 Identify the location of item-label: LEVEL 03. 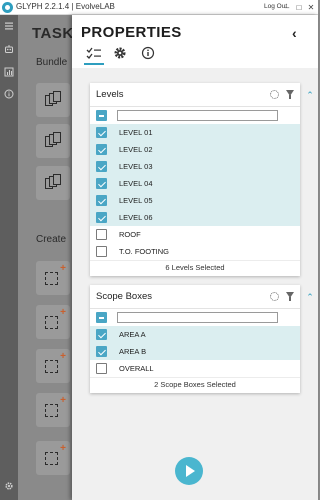
(136, 166).